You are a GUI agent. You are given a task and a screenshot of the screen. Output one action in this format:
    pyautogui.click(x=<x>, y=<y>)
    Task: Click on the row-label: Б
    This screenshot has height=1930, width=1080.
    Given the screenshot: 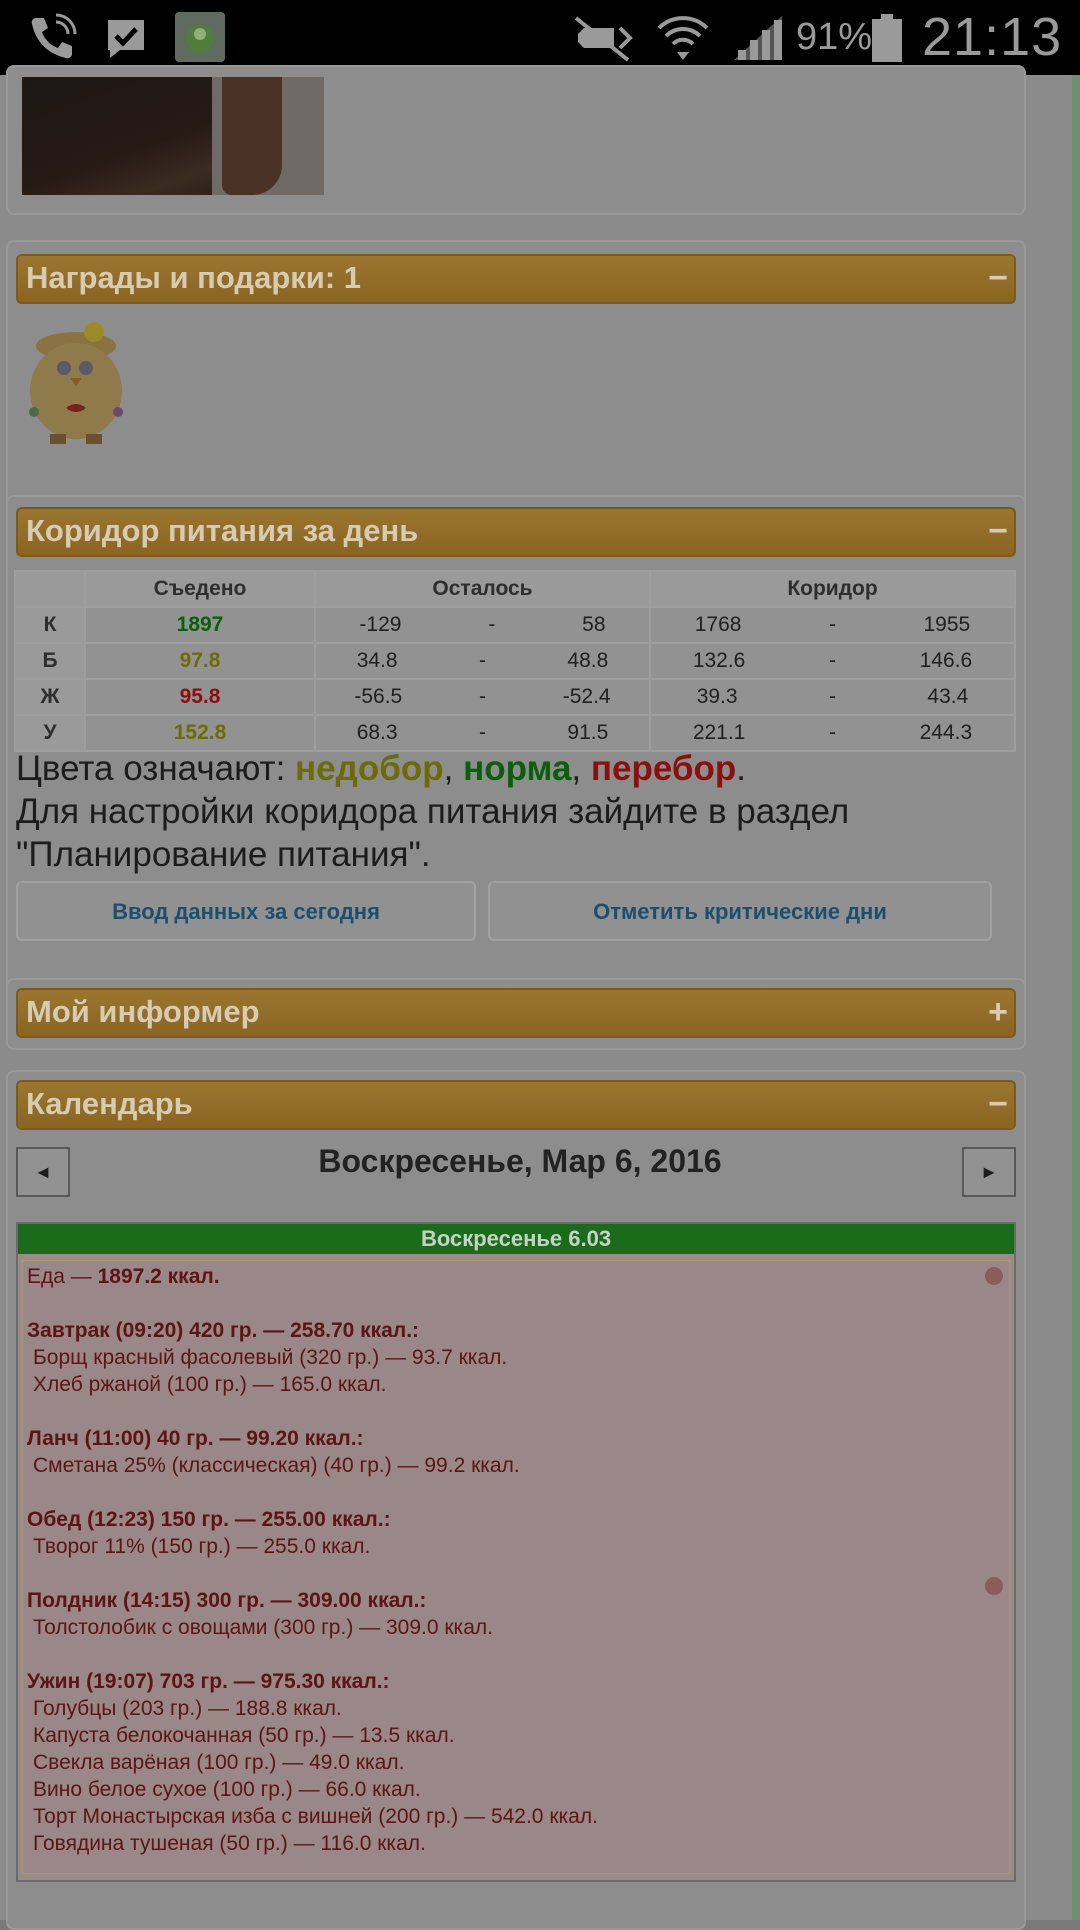 What is the action you would take?
    pyautogui.click(x=50, y=661)
    